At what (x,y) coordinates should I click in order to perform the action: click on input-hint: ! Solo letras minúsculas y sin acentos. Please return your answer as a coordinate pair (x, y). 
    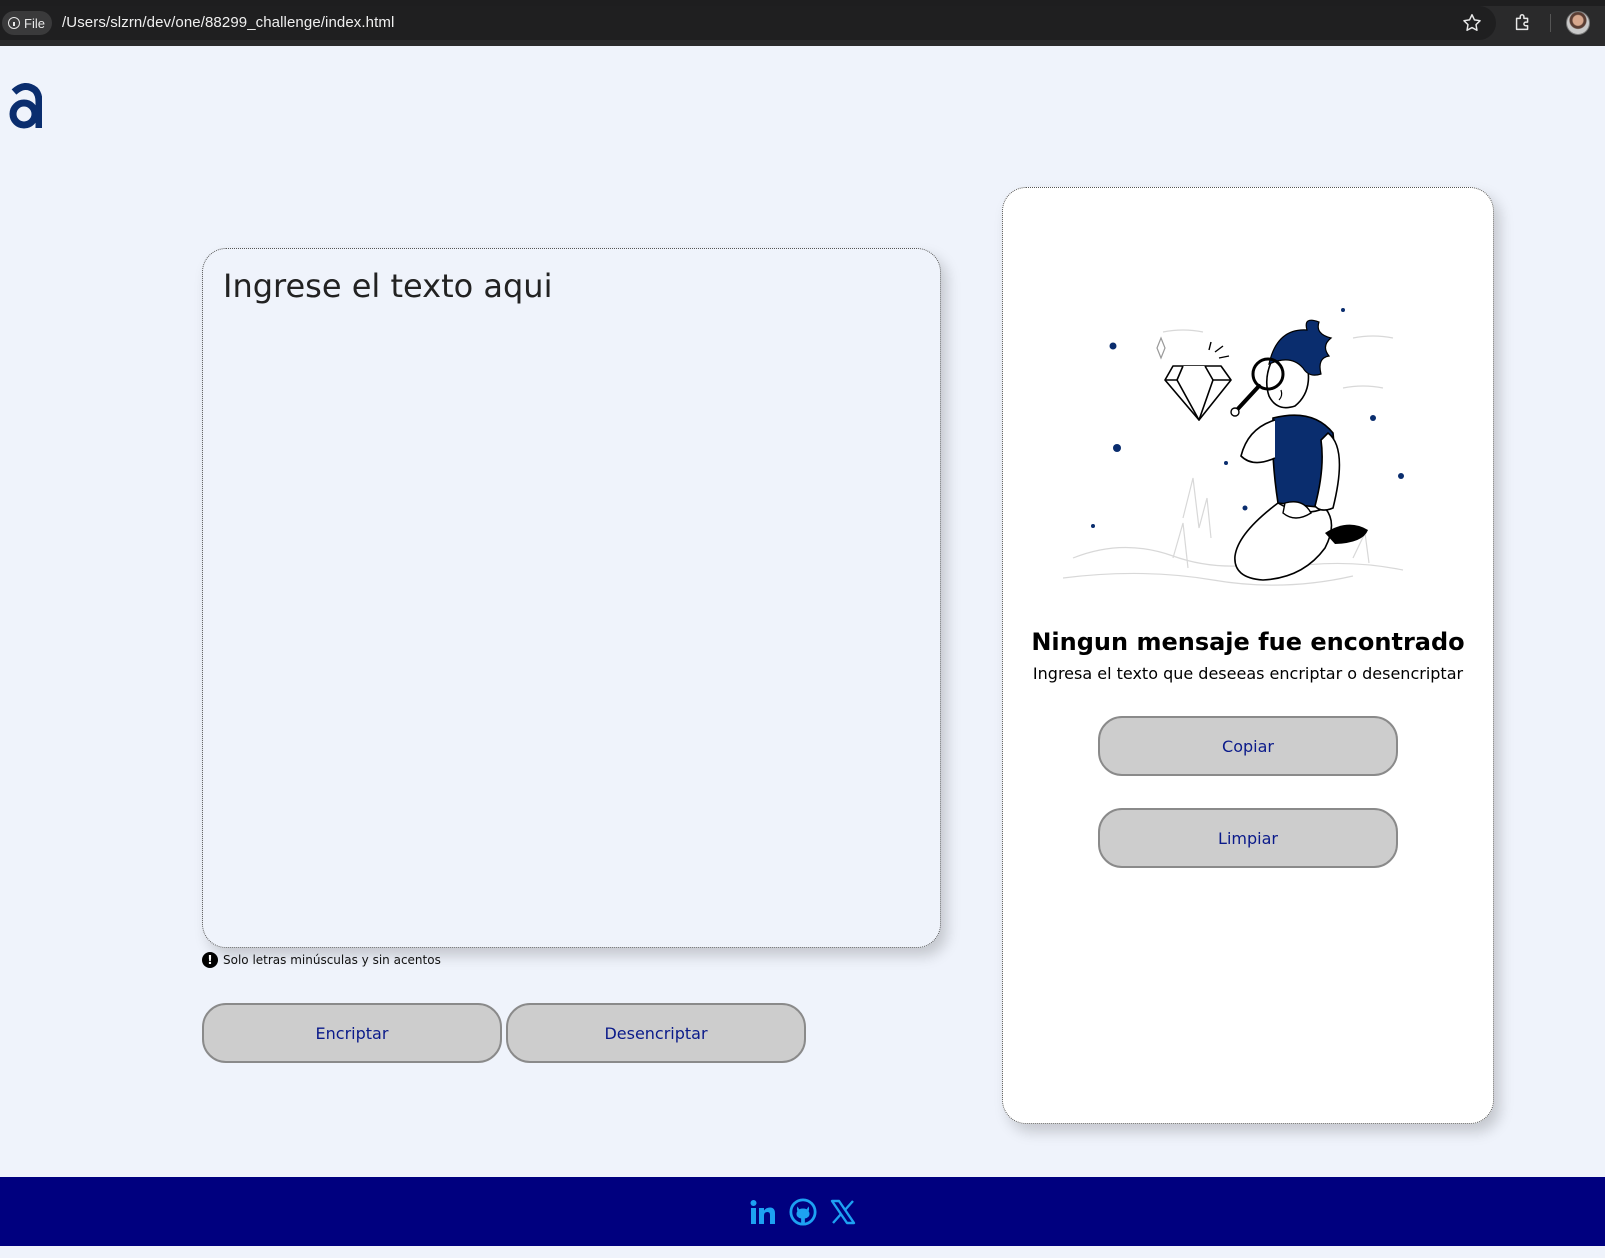
    Looking at the image, I should click on (321, 960).